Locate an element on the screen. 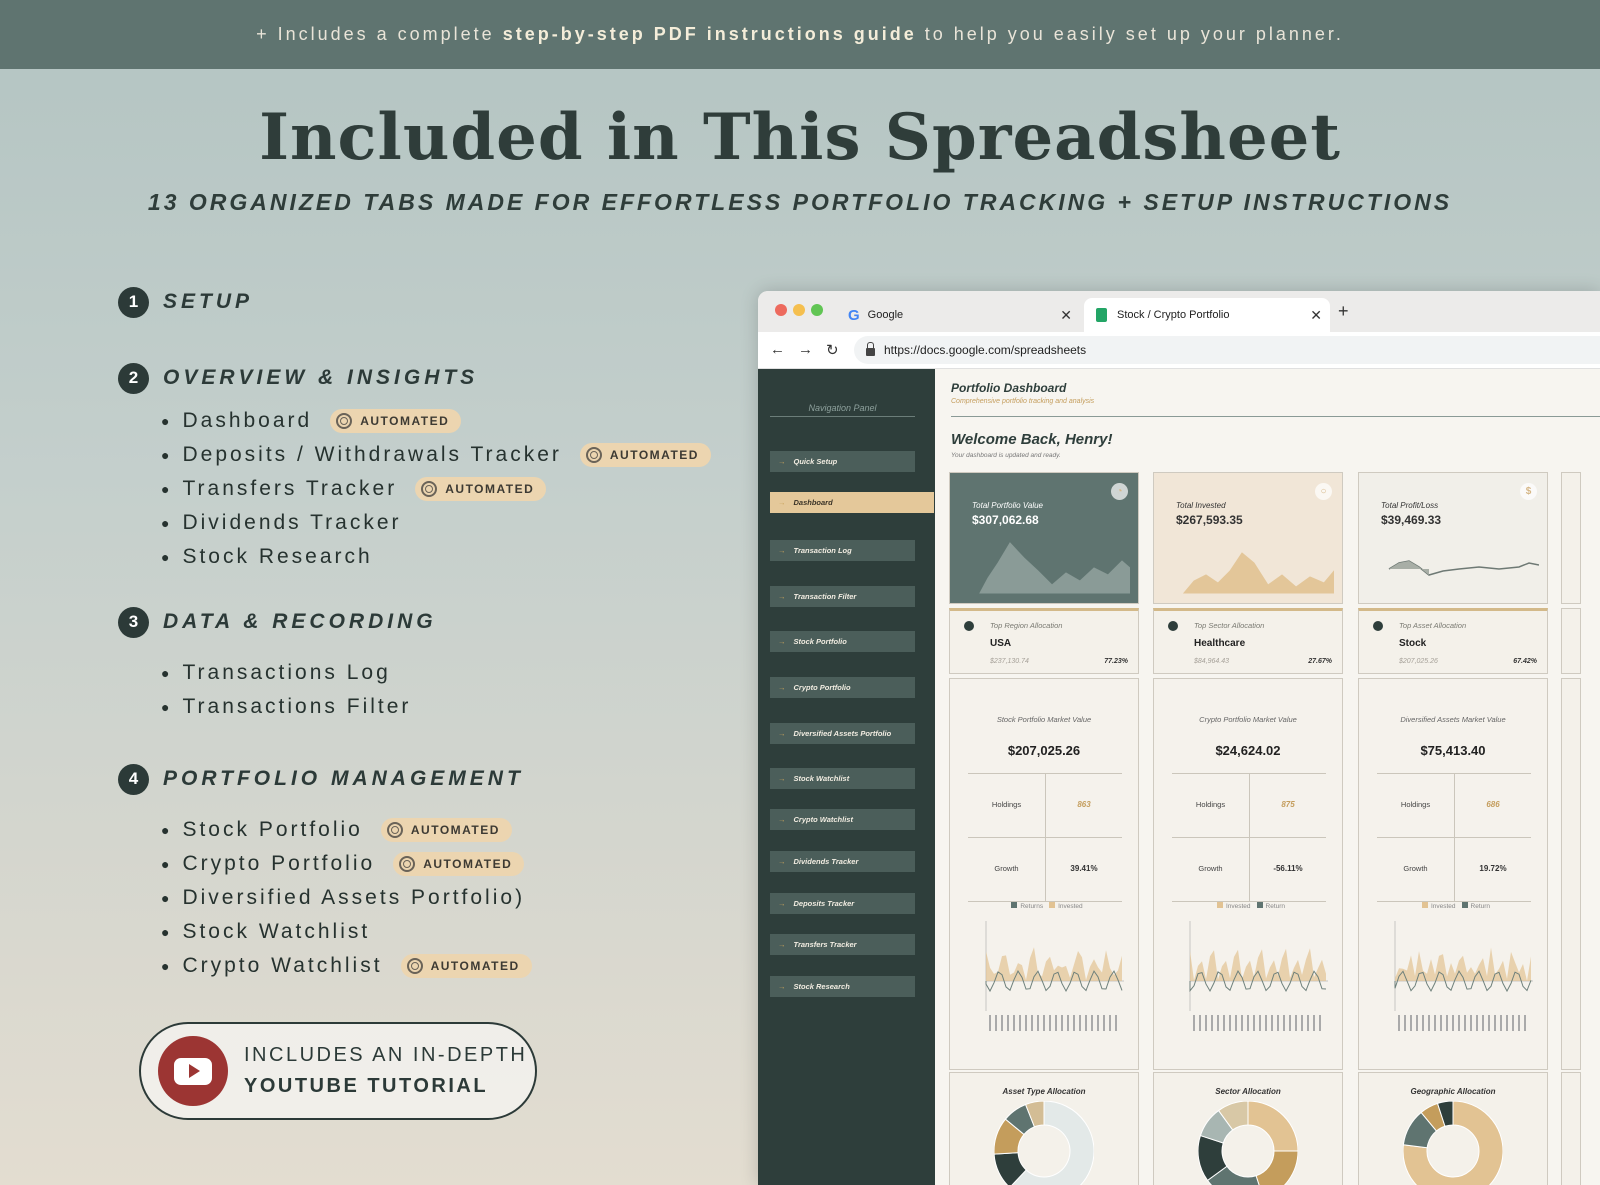 The width and height of the screenshot is (1600, 1185). allocation-value: Stock is located at coordinates (1413, 643).